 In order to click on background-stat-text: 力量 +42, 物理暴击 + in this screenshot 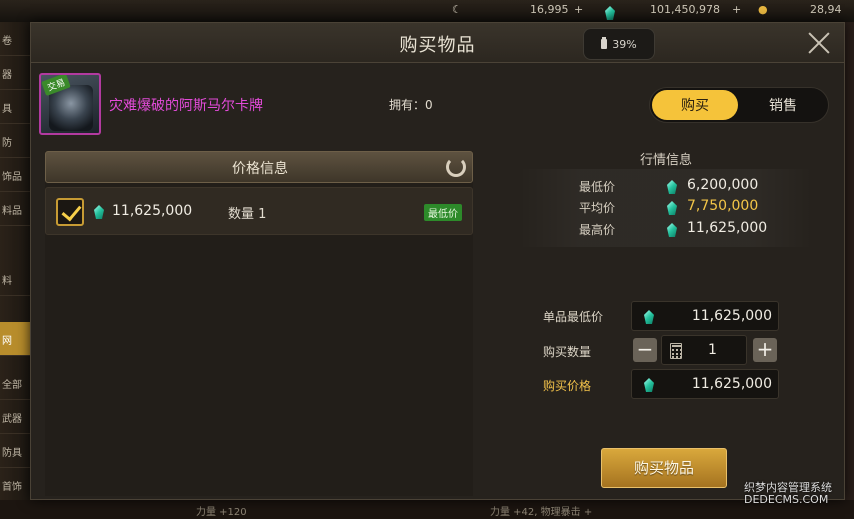, I will do `click(541, 512)`.